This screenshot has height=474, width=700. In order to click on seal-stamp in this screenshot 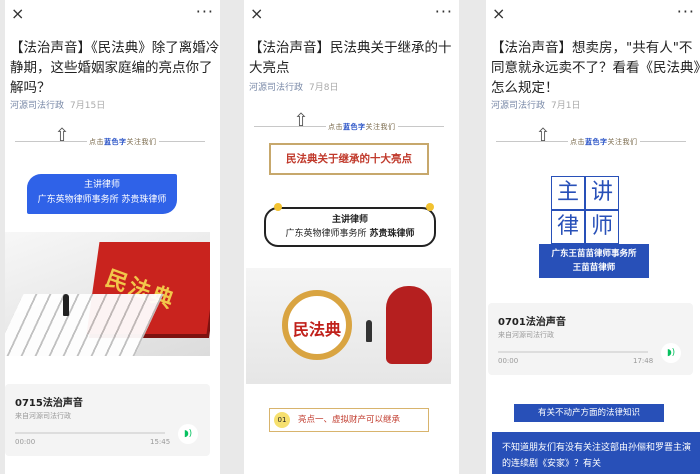, I will do `click(409, 325)`.